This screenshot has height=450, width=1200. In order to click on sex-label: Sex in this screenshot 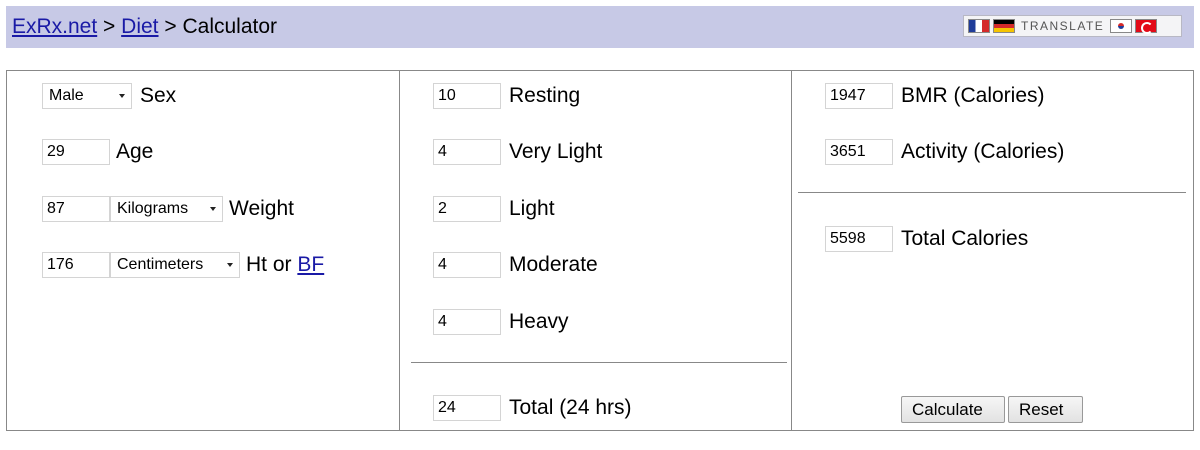, I will do `click(158, 95)`.